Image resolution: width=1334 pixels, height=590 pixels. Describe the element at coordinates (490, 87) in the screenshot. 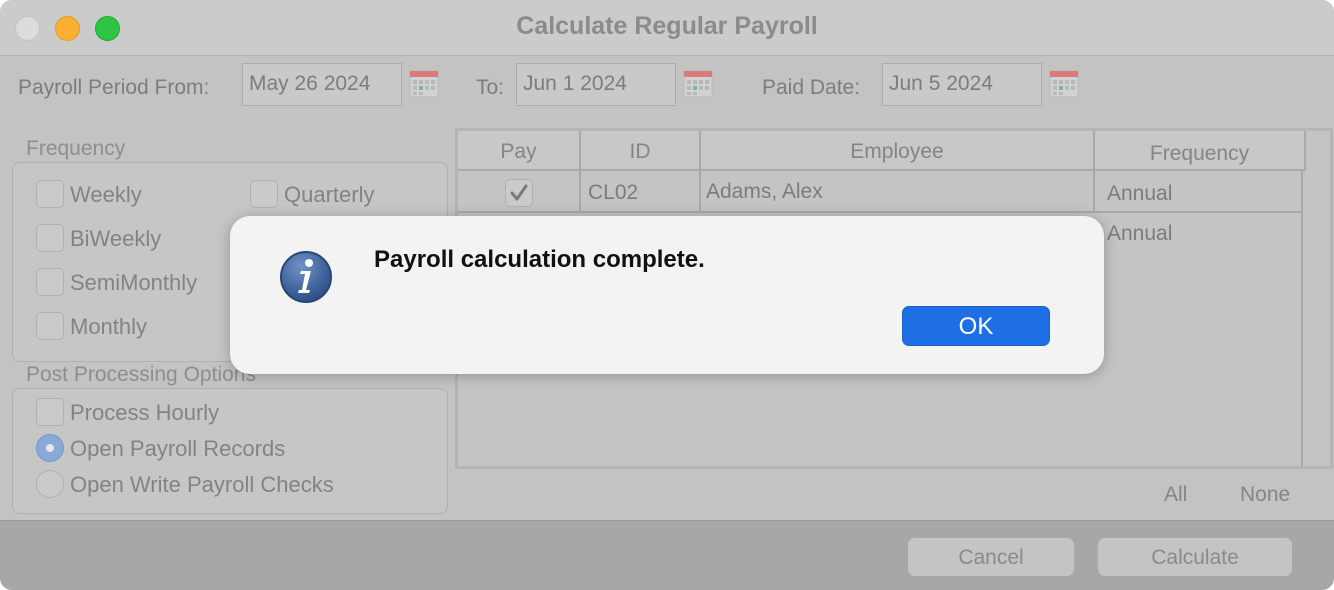

I see `period-to-label: To:` at that location.